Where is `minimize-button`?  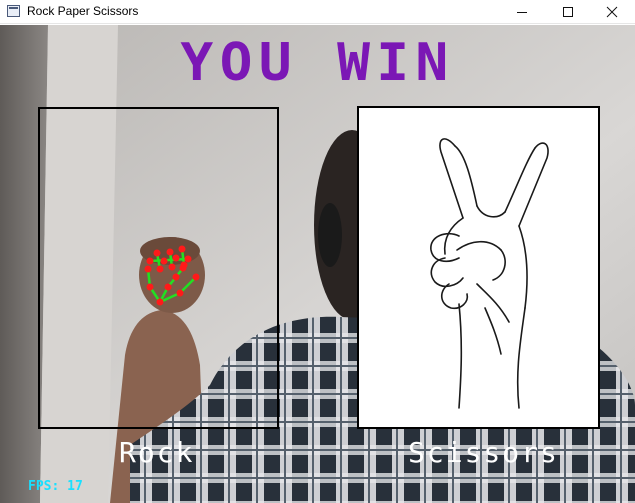 minimize-button is located at coordinates (522, 12).